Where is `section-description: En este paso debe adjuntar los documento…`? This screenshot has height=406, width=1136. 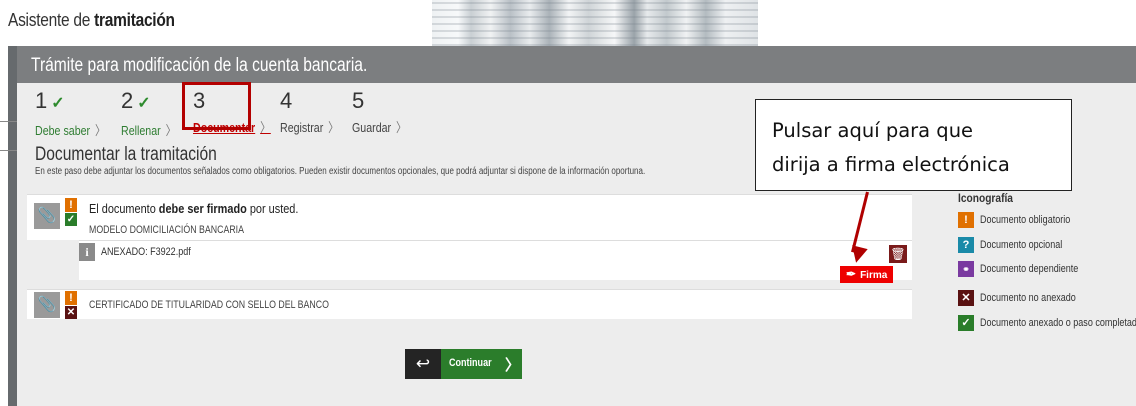
section-description: En este paso debe adjuntar los documento… is located at coordinates (340, 171).